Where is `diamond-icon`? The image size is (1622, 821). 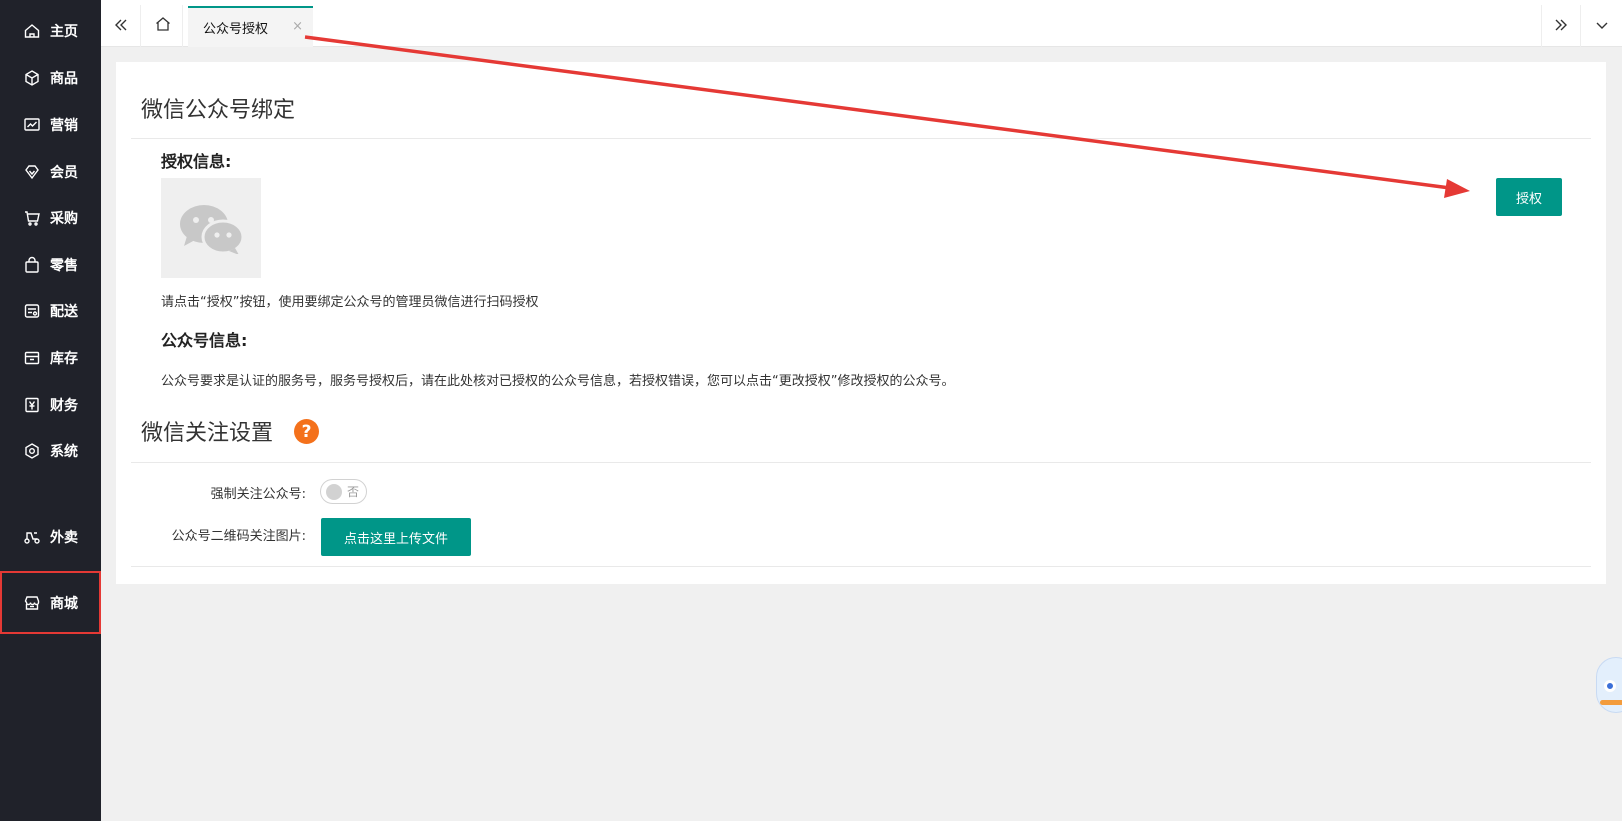 diamond-icon is located at coordinates (32, 172).